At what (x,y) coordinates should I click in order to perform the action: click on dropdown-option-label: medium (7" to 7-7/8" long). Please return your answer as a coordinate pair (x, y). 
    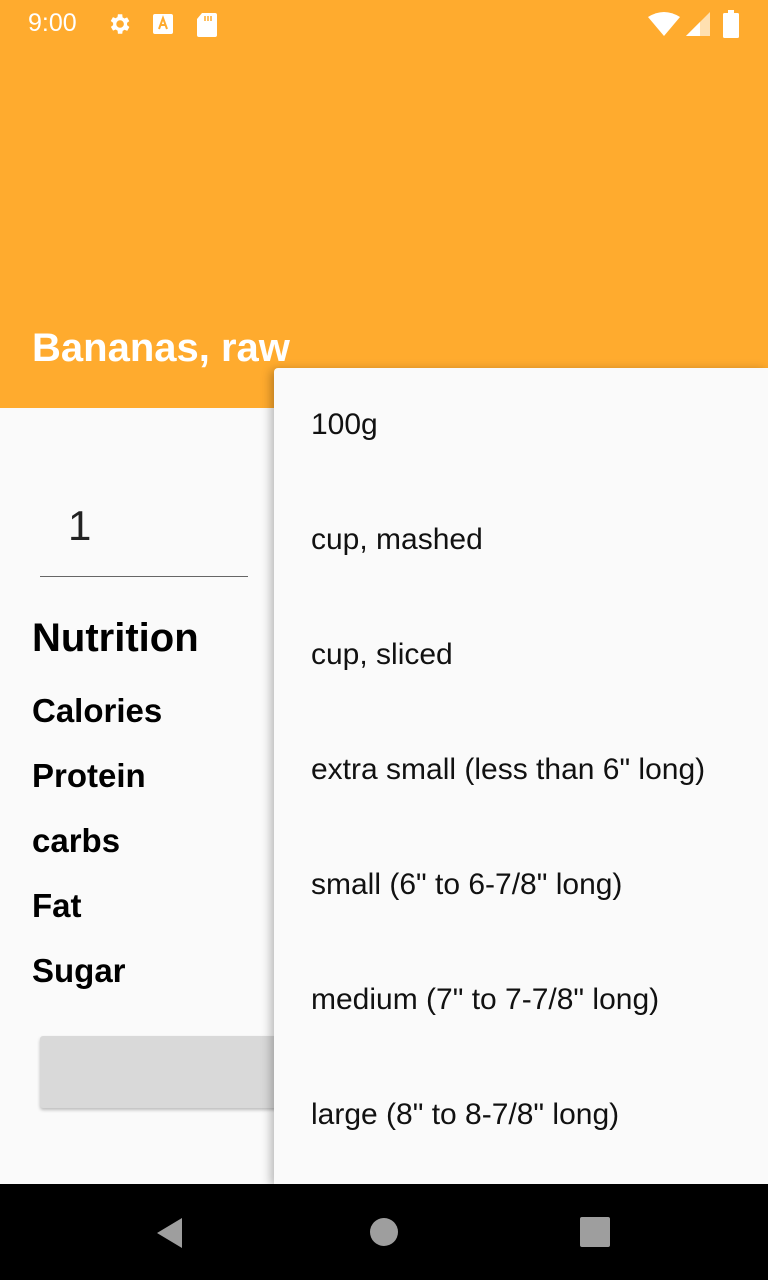
    Looking at the image, I should click on (485, 999).